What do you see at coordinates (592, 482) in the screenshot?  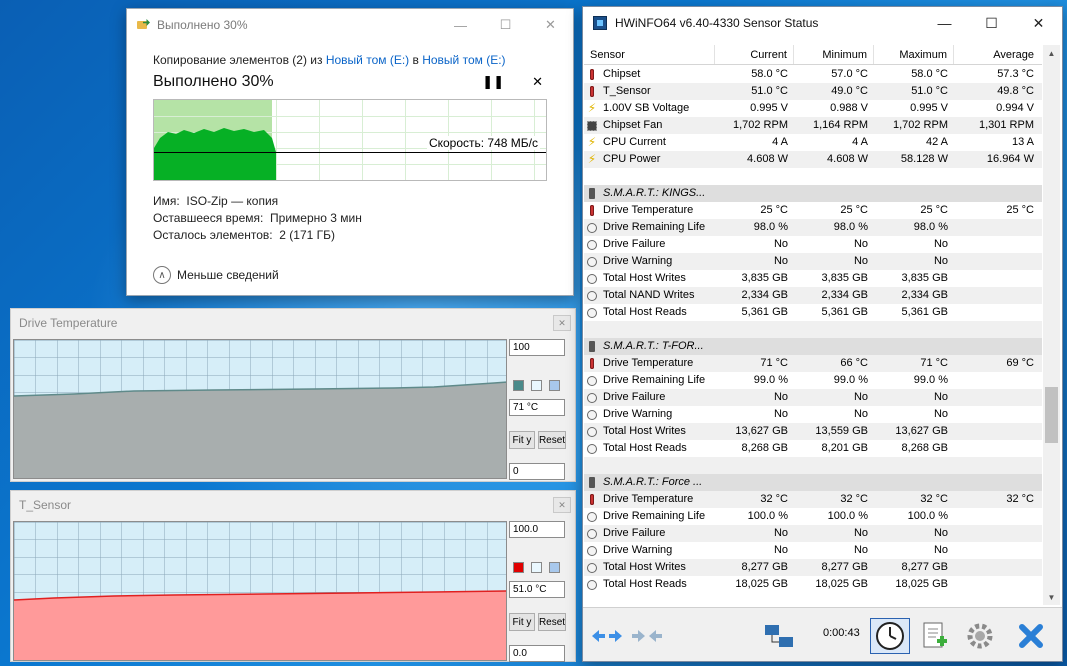 I see `drive-icon-glyph` at bounding box center [592, 482].